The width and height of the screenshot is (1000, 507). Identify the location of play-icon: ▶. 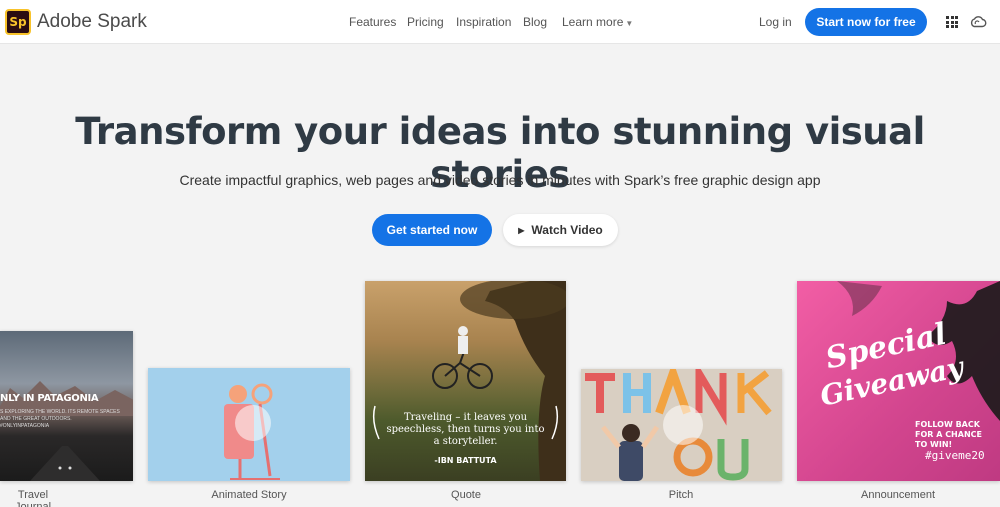
(521, 230).